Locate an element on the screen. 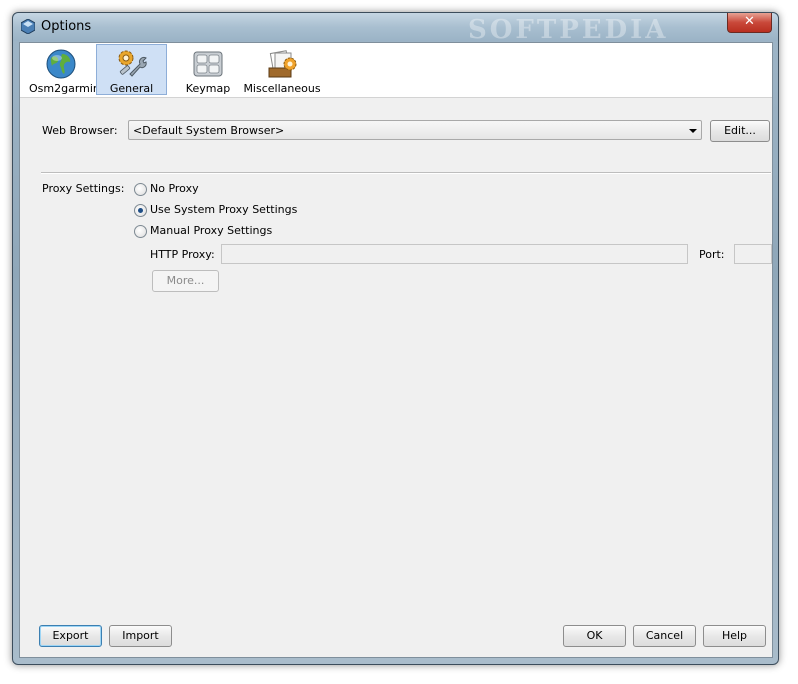 The image size is (798, 684). close-icon: ✕ is located at coordinates (749, 21).